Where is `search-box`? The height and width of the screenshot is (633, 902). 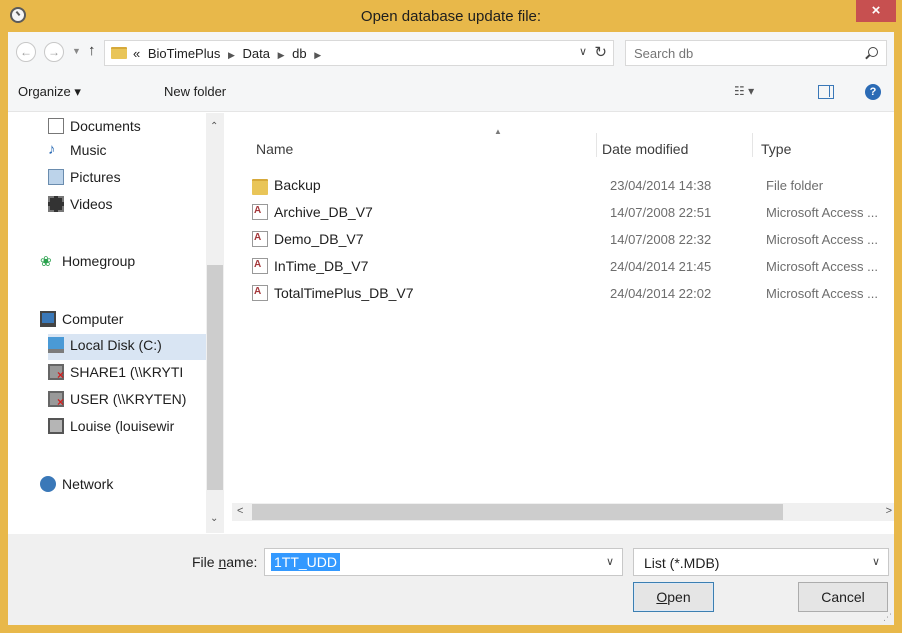
search-box is located at coordinates (756, 53).